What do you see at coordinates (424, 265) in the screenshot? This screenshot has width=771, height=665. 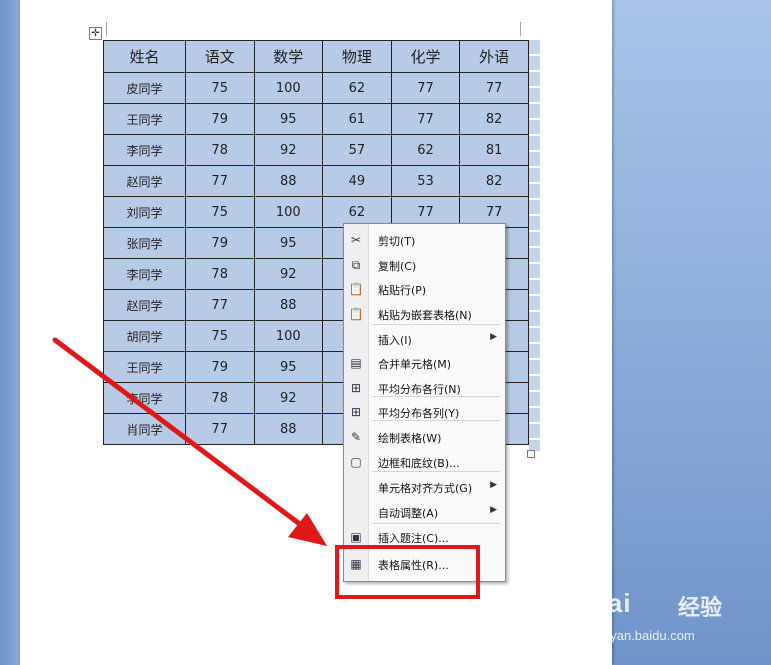 I see `menu-item: ⧉ 复制(C)` at bounding box center [424, 265].